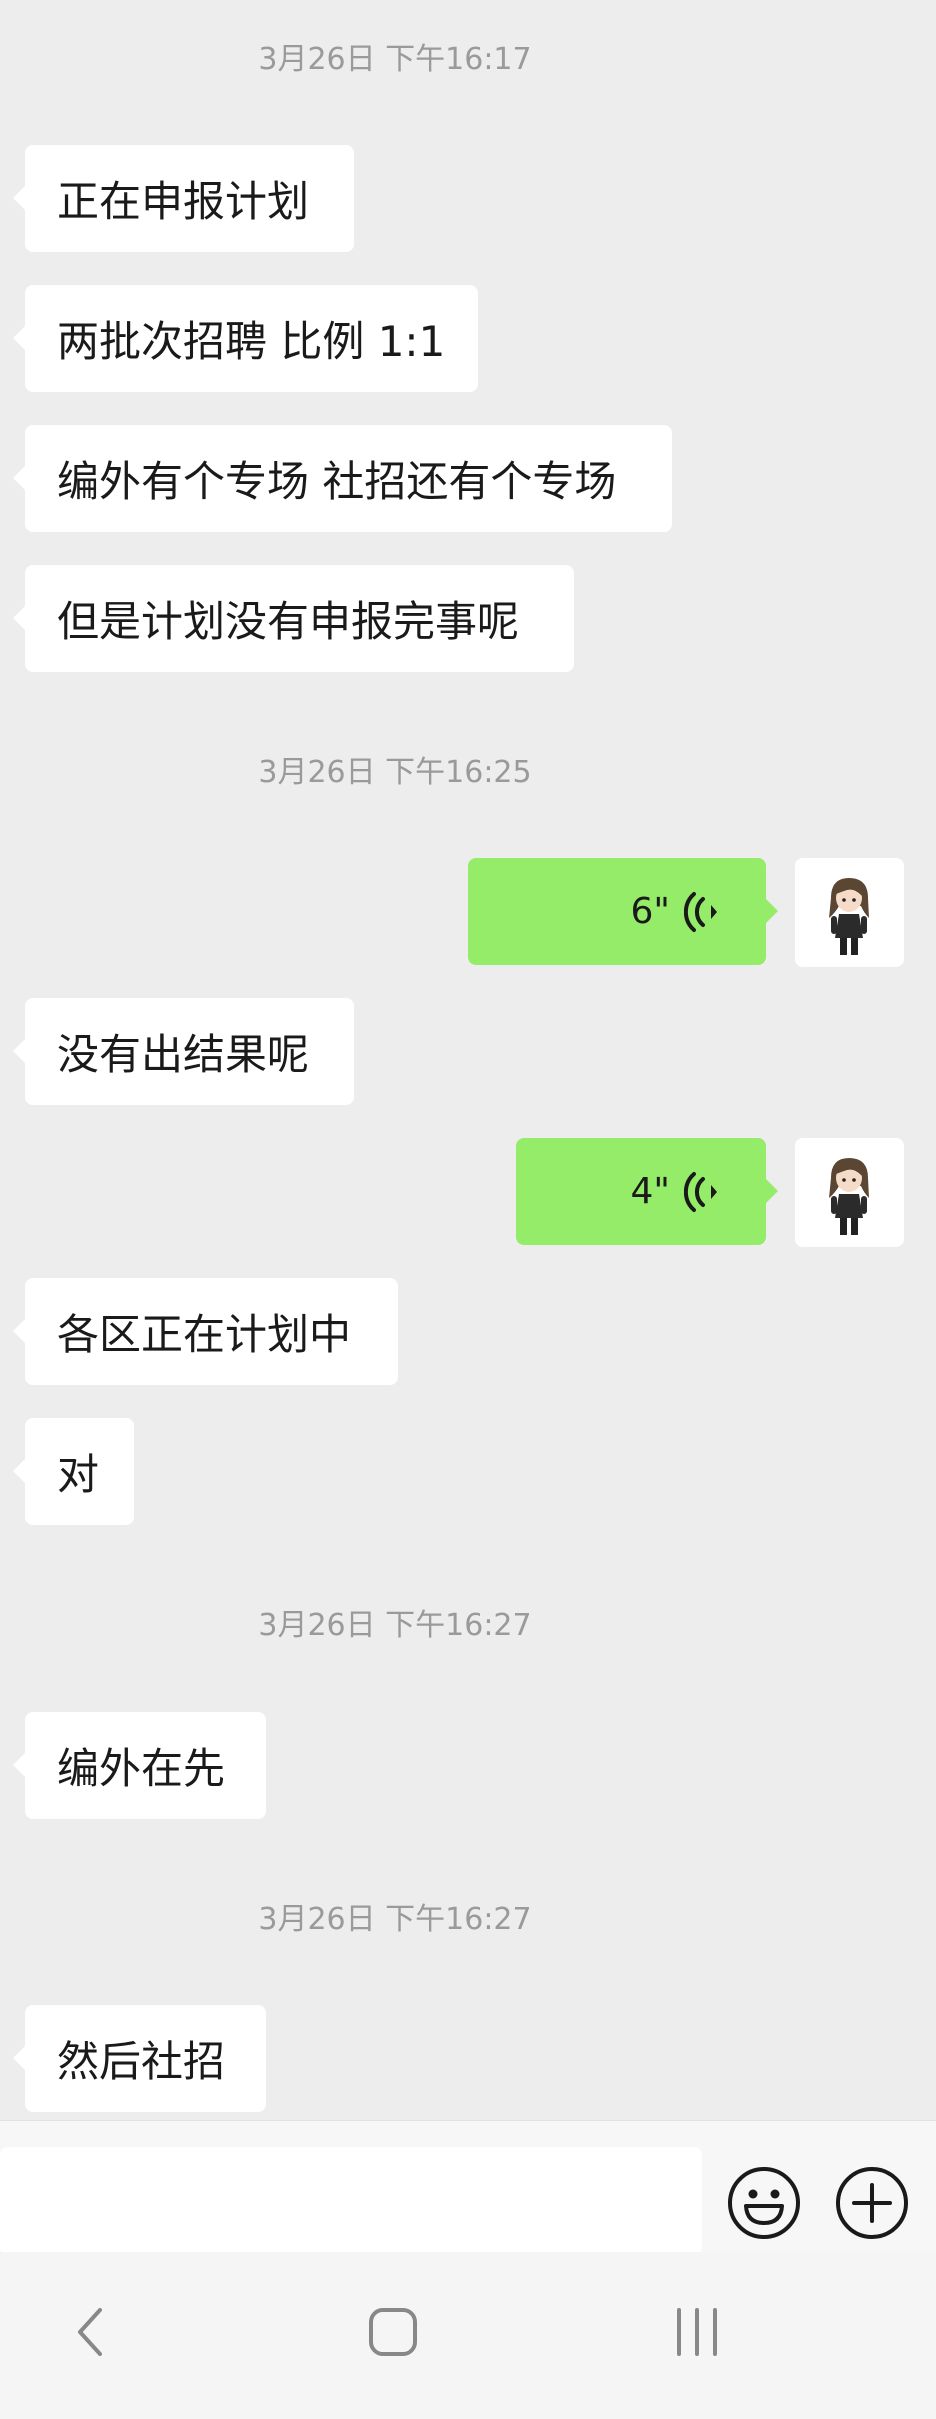  I want to click on outgoing-voice-message: 4", so click(647, 1191).